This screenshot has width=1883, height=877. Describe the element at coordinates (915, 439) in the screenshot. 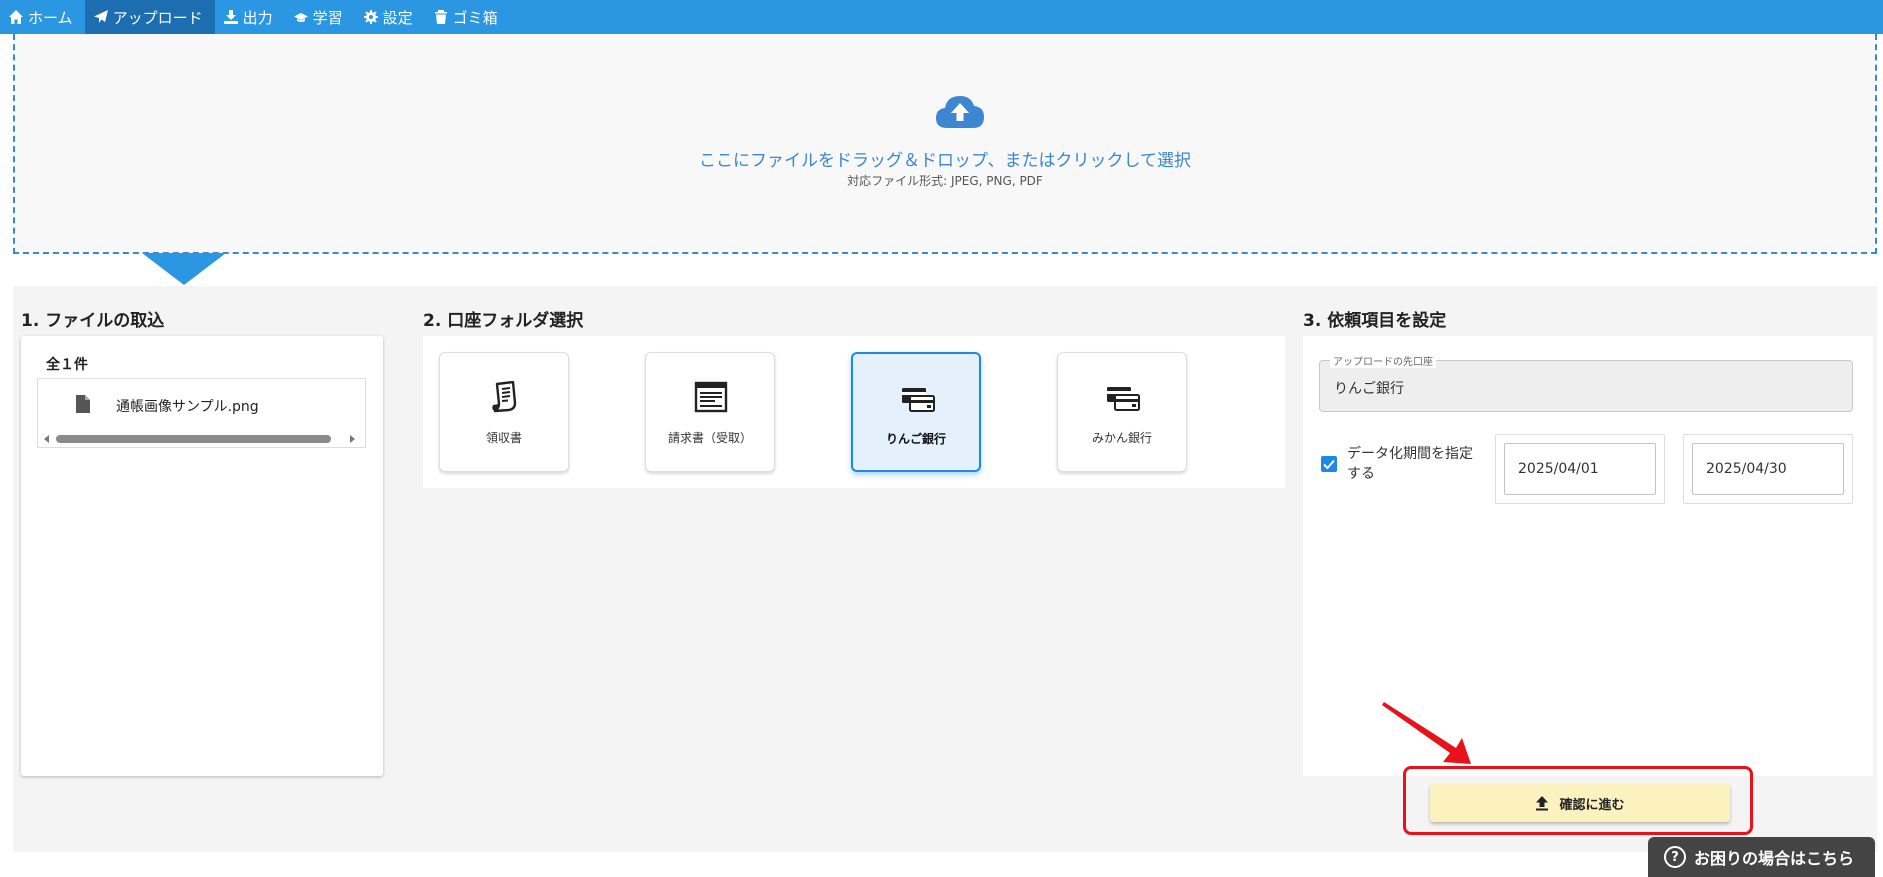

I see `folder-label: りんご銀行` at that location.